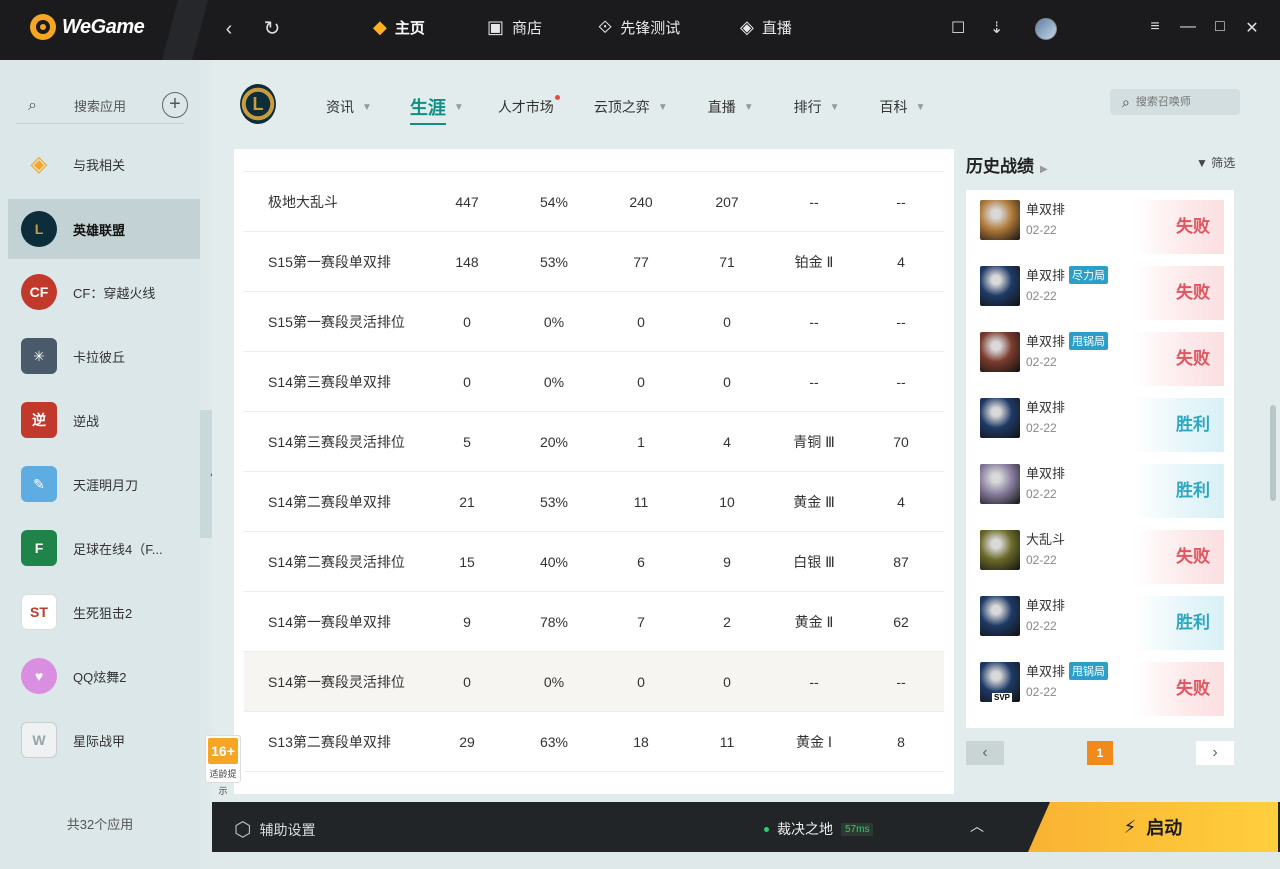 The image size is (1280, 869). Describe the element at coordinates (594, 502) in the screenshot. I see `table-row: S14第二赛段单双排 21 53% 11 10 黄金 Ⅲ 4` at that location.